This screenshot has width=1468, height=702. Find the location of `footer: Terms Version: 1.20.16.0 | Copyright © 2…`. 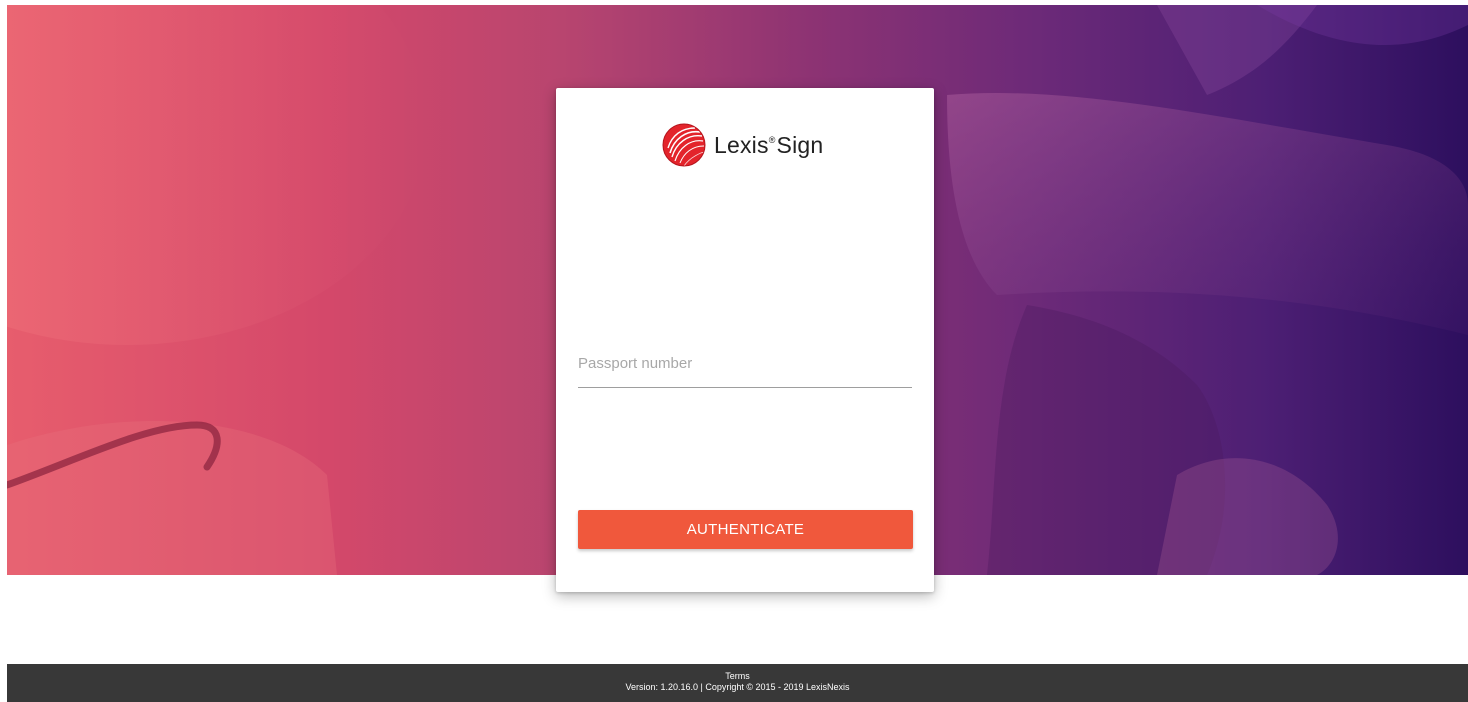

footer: Terms Version: 1.20.16.0 | Copyright © 2… is located at coordinates (737, 683).